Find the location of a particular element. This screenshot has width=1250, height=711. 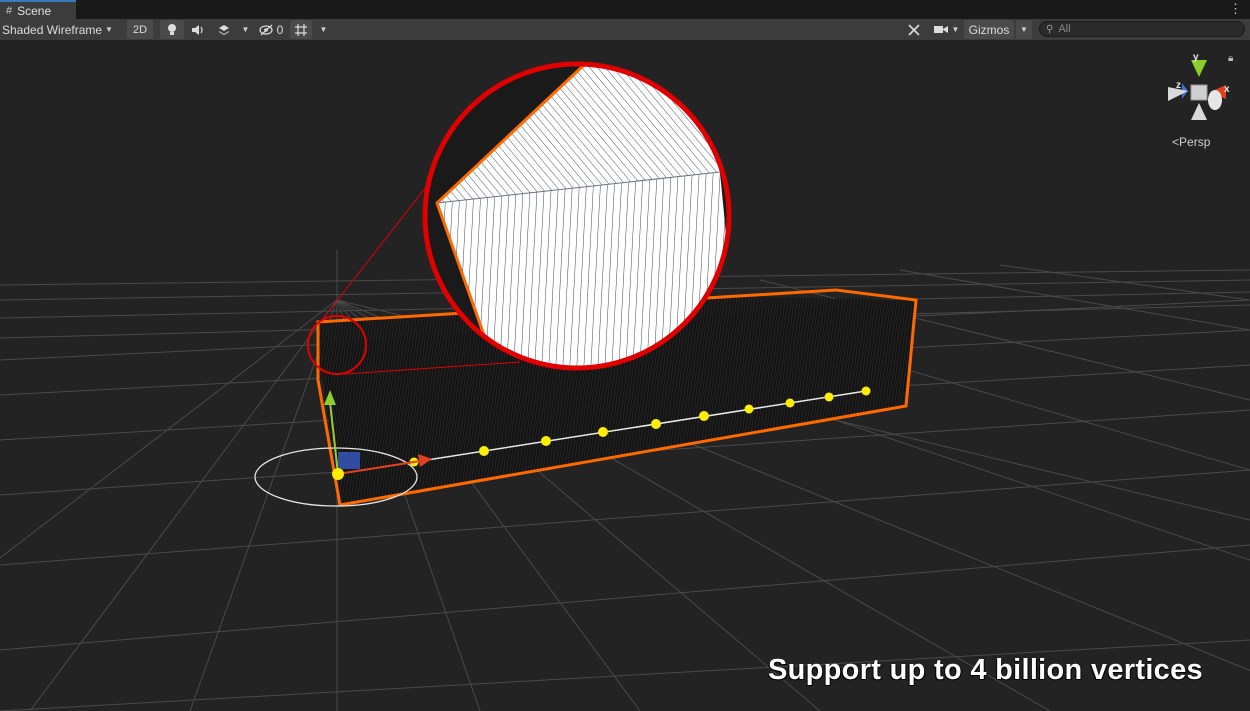

tab-scene-label: Scene is located at coordinates (34, 10).